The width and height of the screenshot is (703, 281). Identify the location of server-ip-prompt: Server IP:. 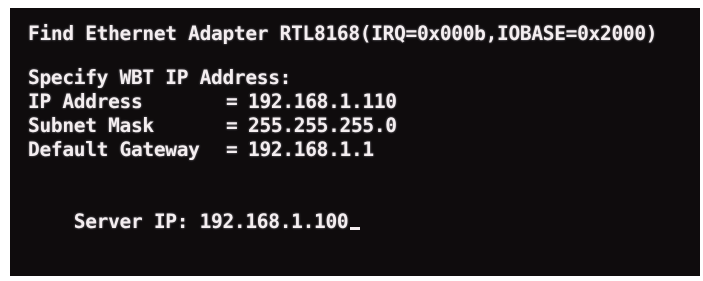
(136, 221).